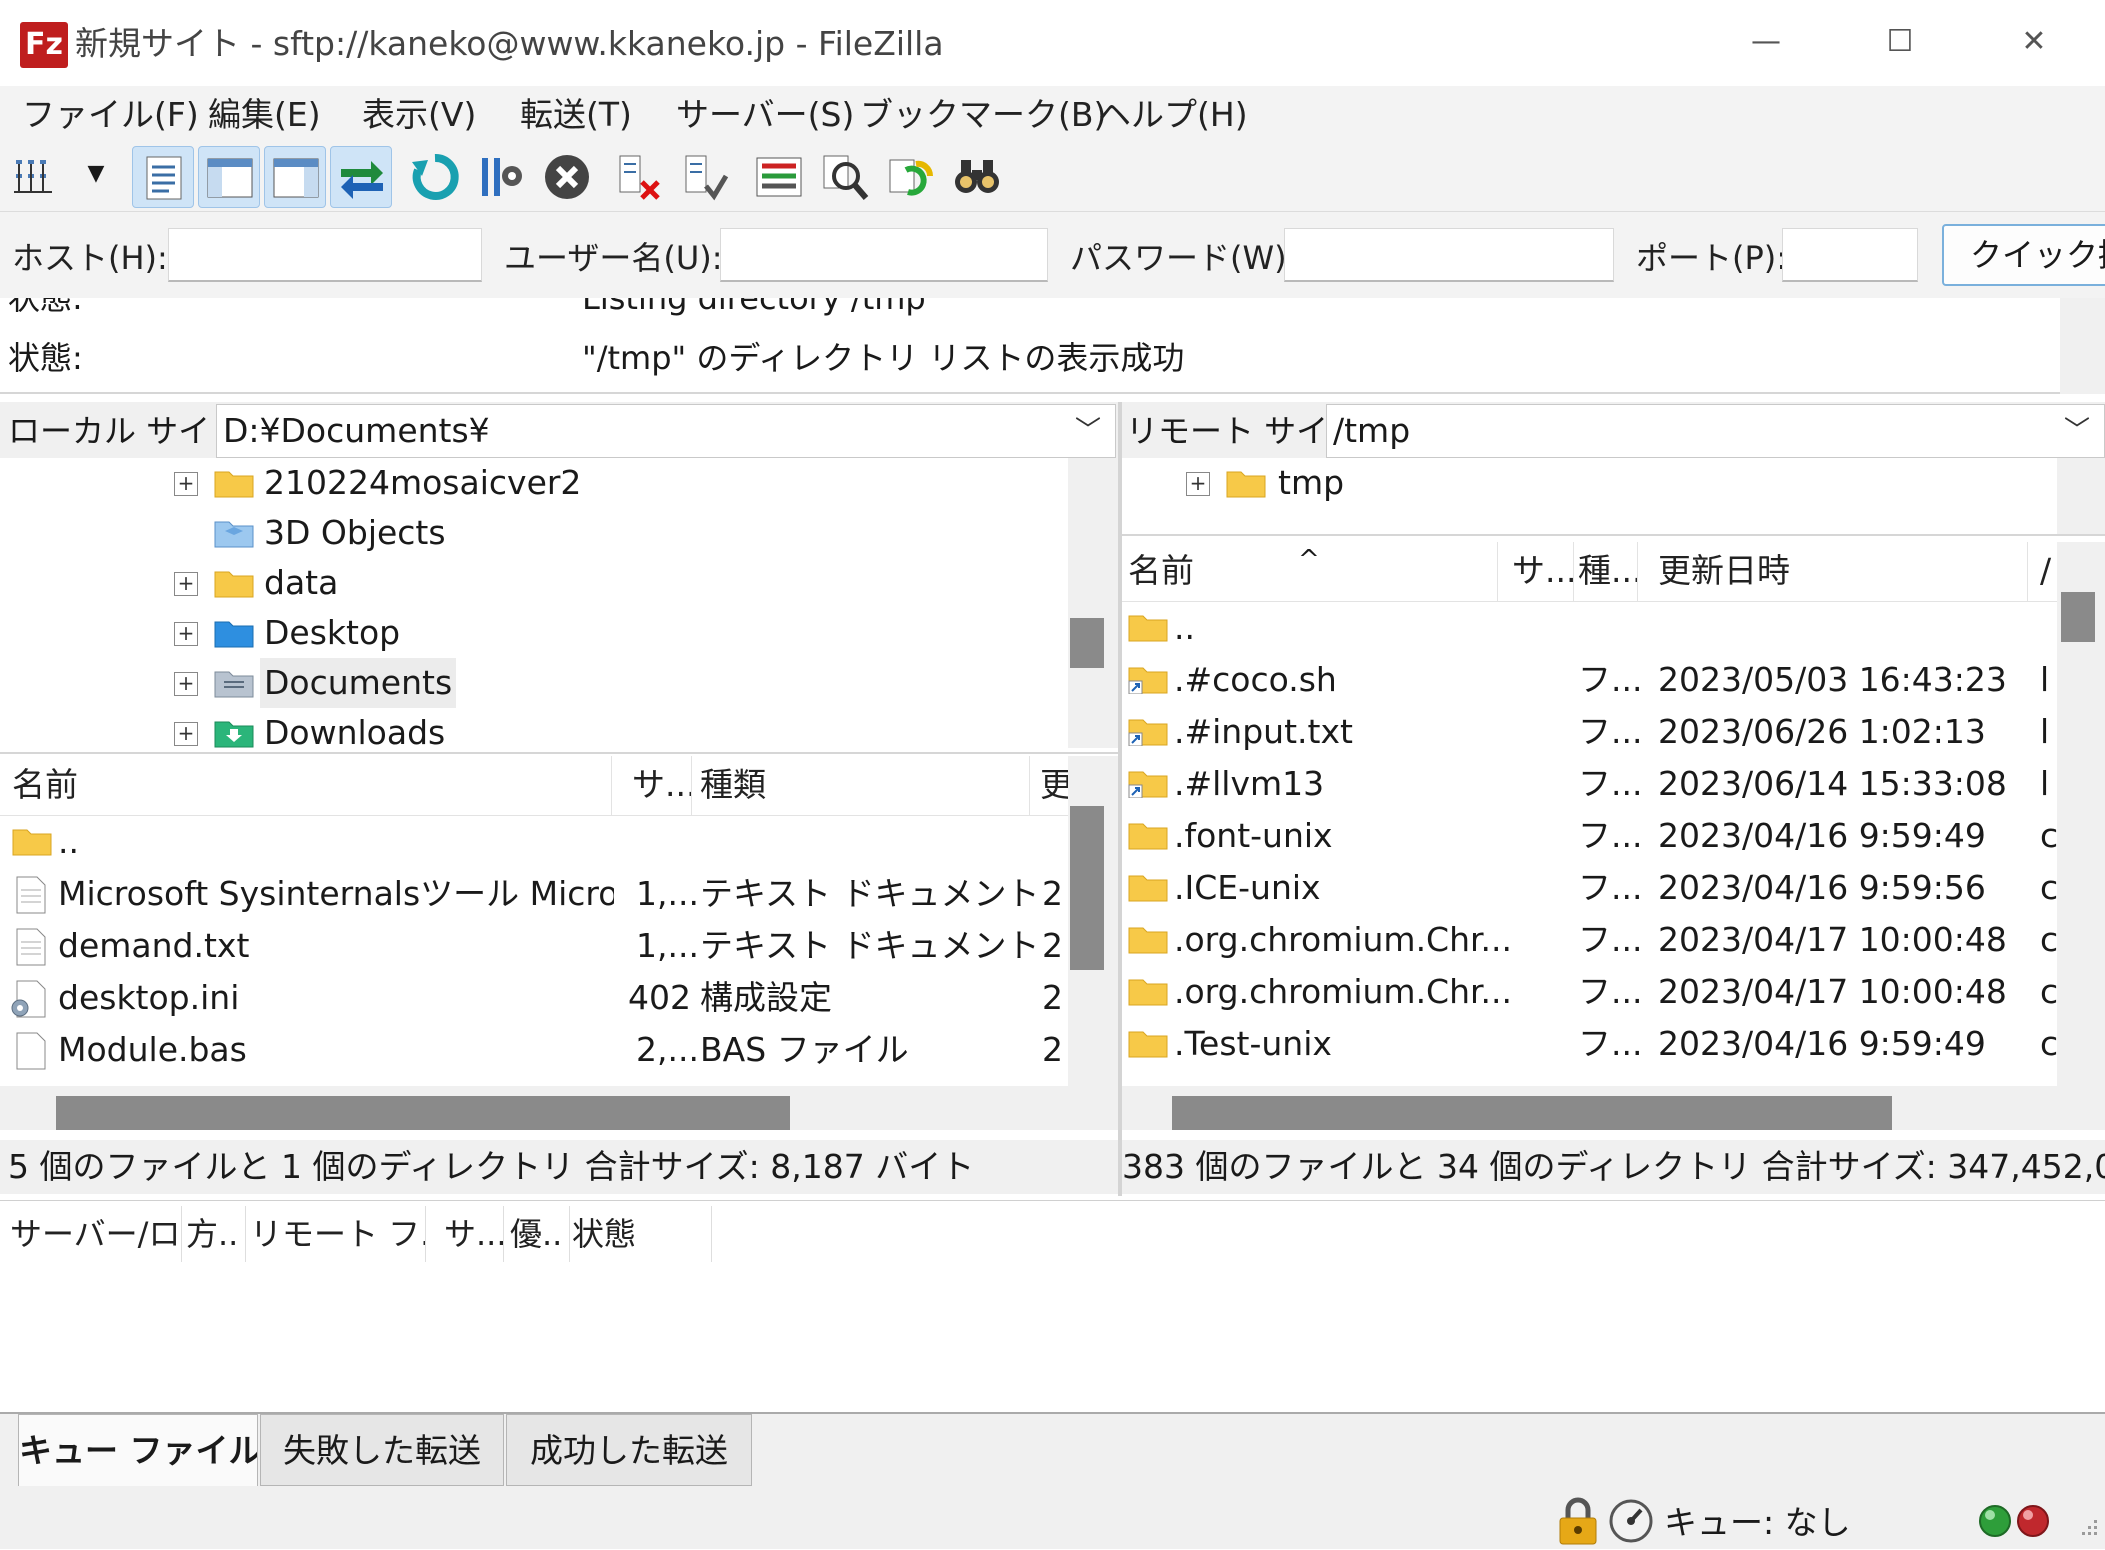 The height and width of the screenshot is (1550, 2105). Describe the element at coordinates (765, 115) in the screenshot. I see `menu-server: サーバー(S)` at that location.